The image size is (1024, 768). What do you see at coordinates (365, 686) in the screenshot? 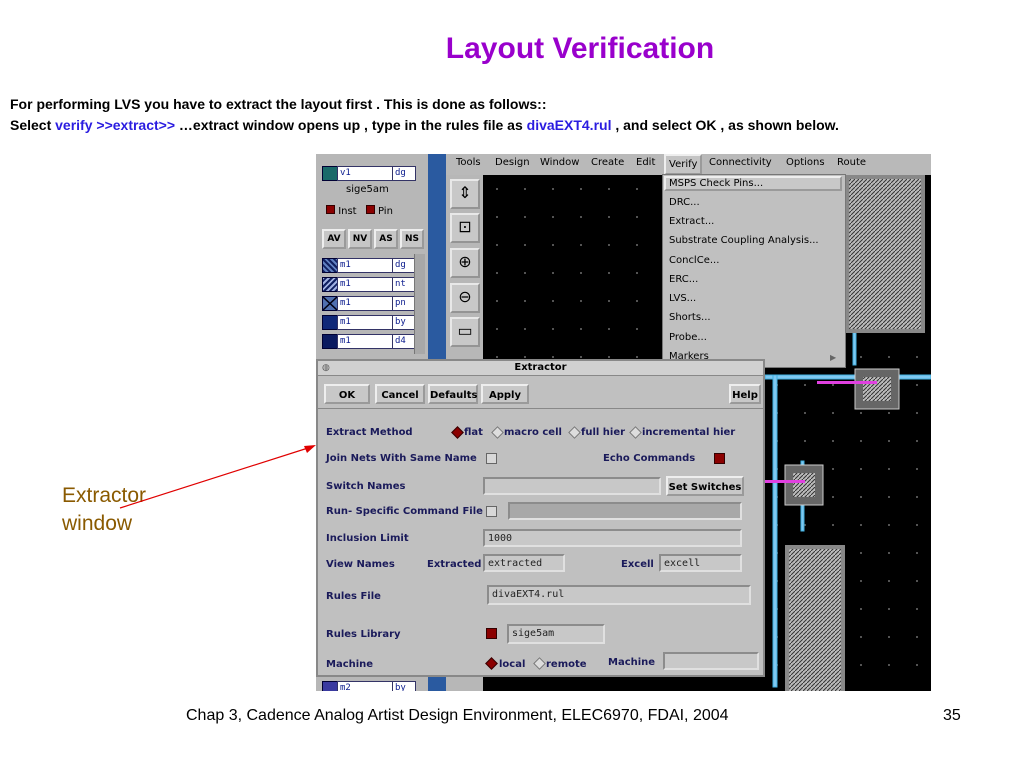
I see `layer-name: m2` at bounding box center [365, 686].